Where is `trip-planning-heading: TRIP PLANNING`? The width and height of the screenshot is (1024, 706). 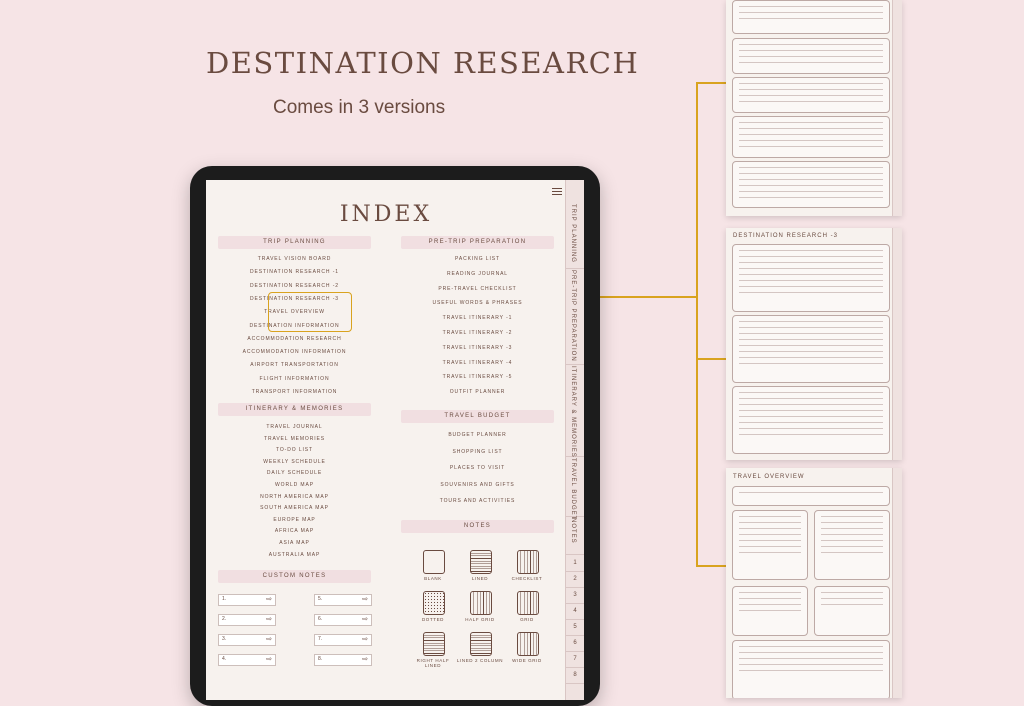 trip-planning-heading: TRIP PLANNING is located at coordinates (294, 242).